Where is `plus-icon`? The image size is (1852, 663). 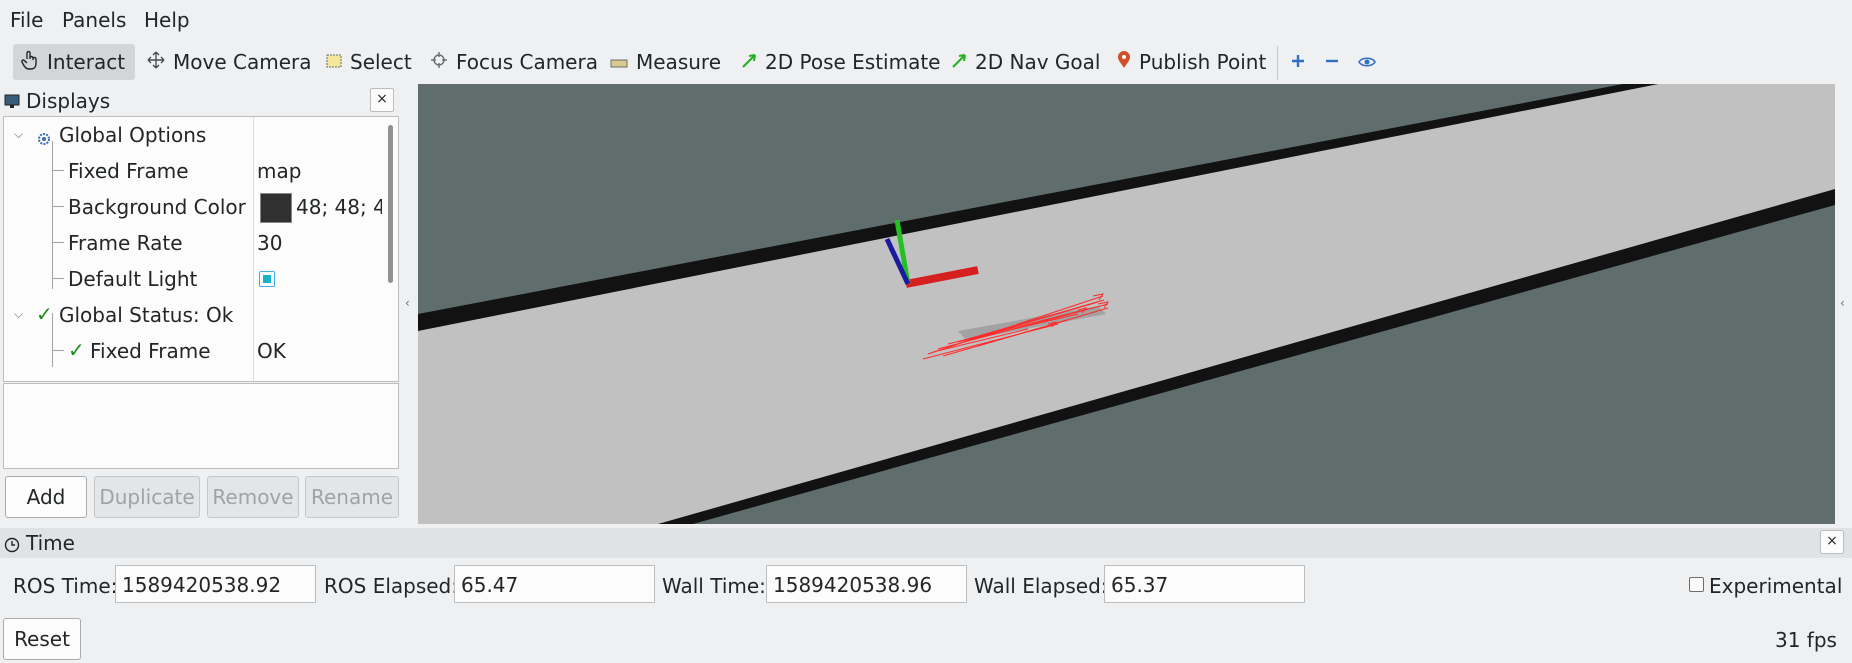 plus-icon is located at coordinates (1298, 62).